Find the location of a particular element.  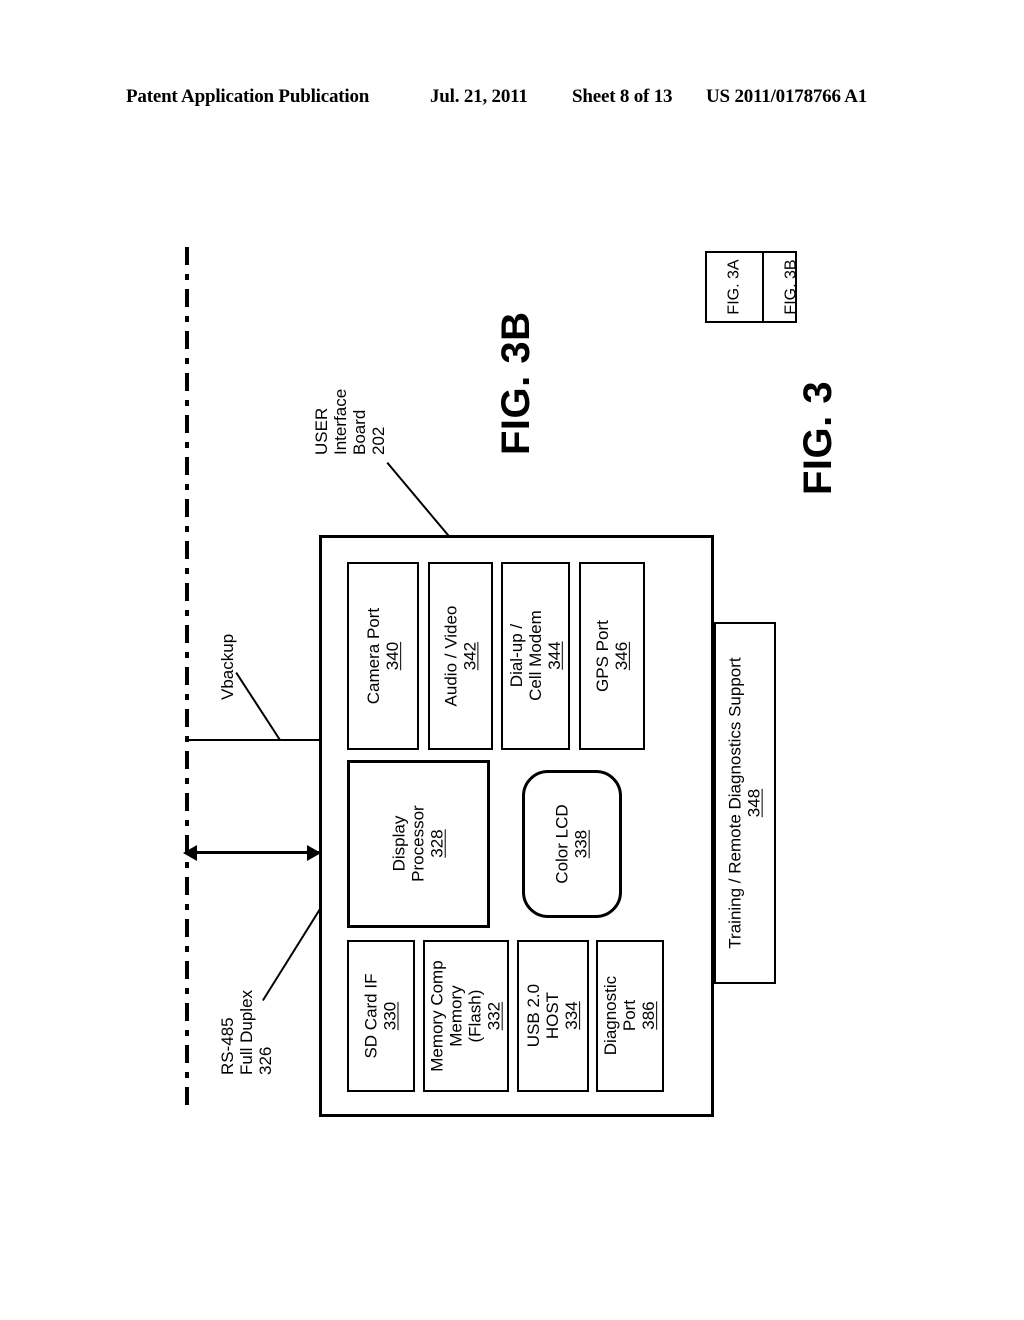

component-display-processor-line-1: Display is located at coordinates (399, 844).